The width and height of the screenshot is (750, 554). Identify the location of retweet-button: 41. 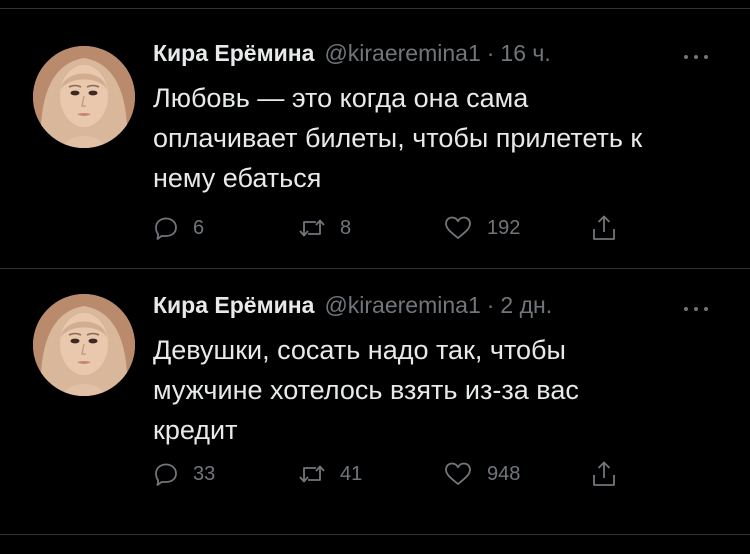
(330, 474).